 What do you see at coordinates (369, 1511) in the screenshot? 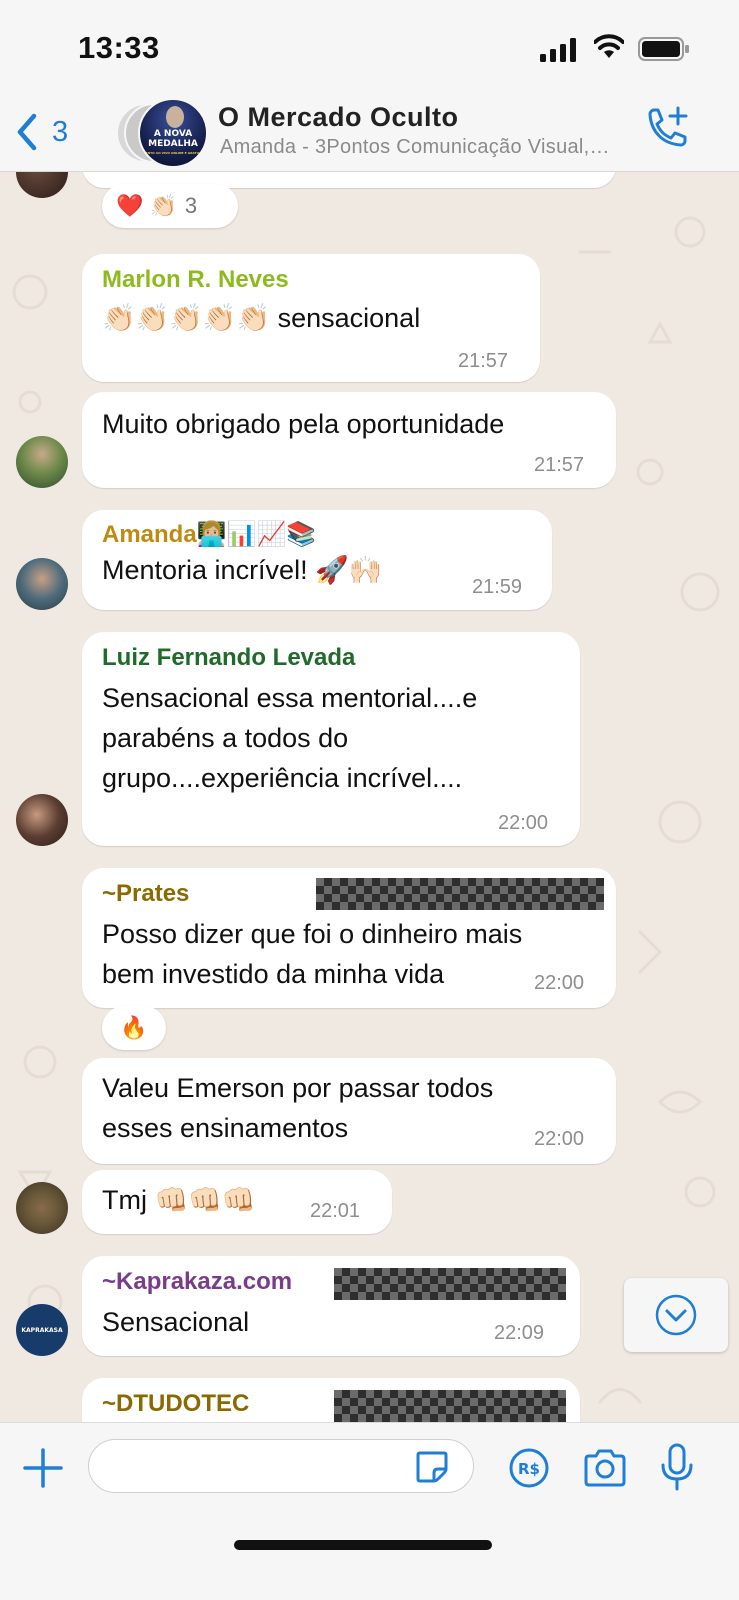
I see `compose-bar: R$` at bounding box center [369, 1511].